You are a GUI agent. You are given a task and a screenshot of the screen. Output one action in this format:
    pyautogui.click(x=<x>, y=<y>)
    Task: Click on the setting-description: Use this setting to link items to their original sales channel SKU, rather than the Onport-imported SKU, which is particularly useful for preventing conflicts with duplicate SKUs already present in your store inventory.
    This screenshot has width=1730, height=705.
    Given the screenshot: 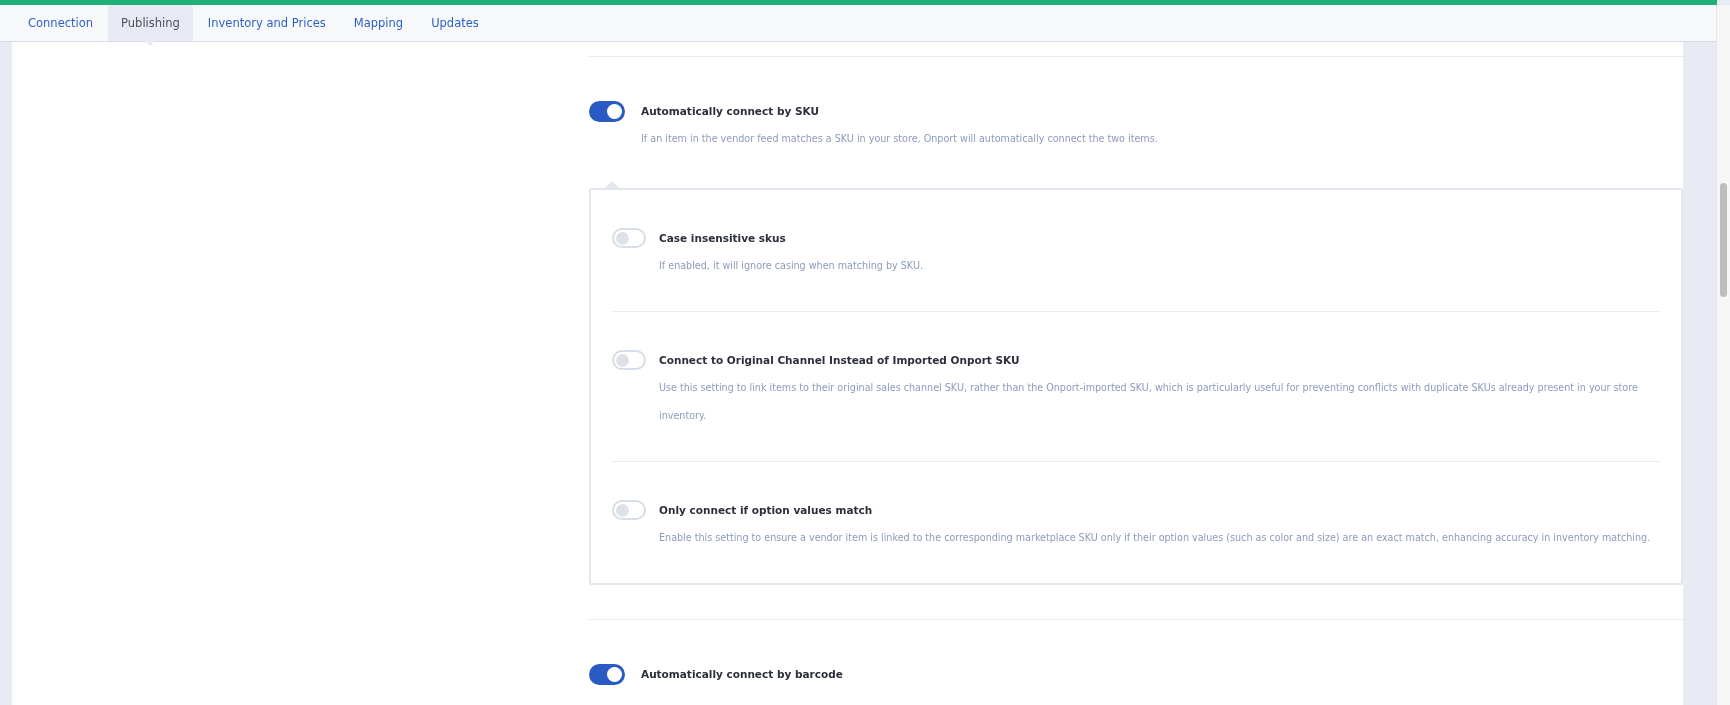 What is the action you would take?
    pyautogui.click(x=1149, y=402)
    